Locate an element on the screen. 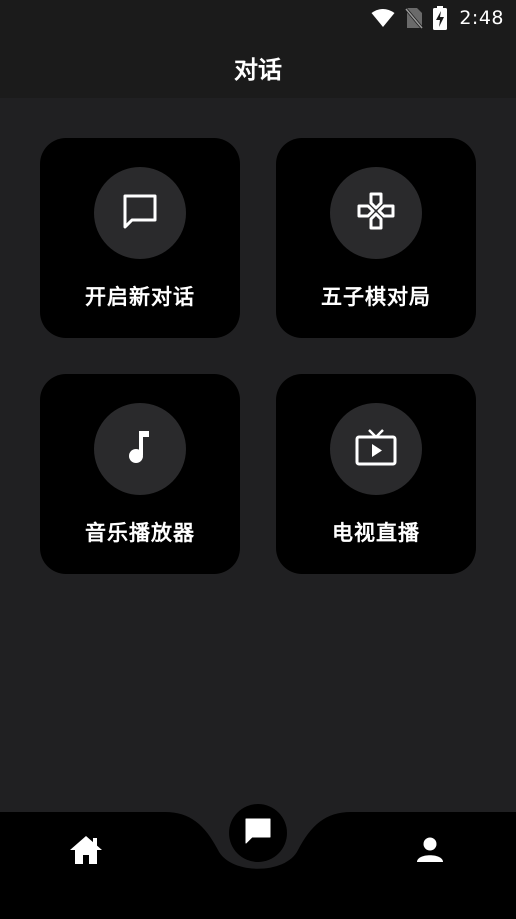 The width and height of the screenshot is (516, 919). chat-icon is located at coordinates (258, 833).